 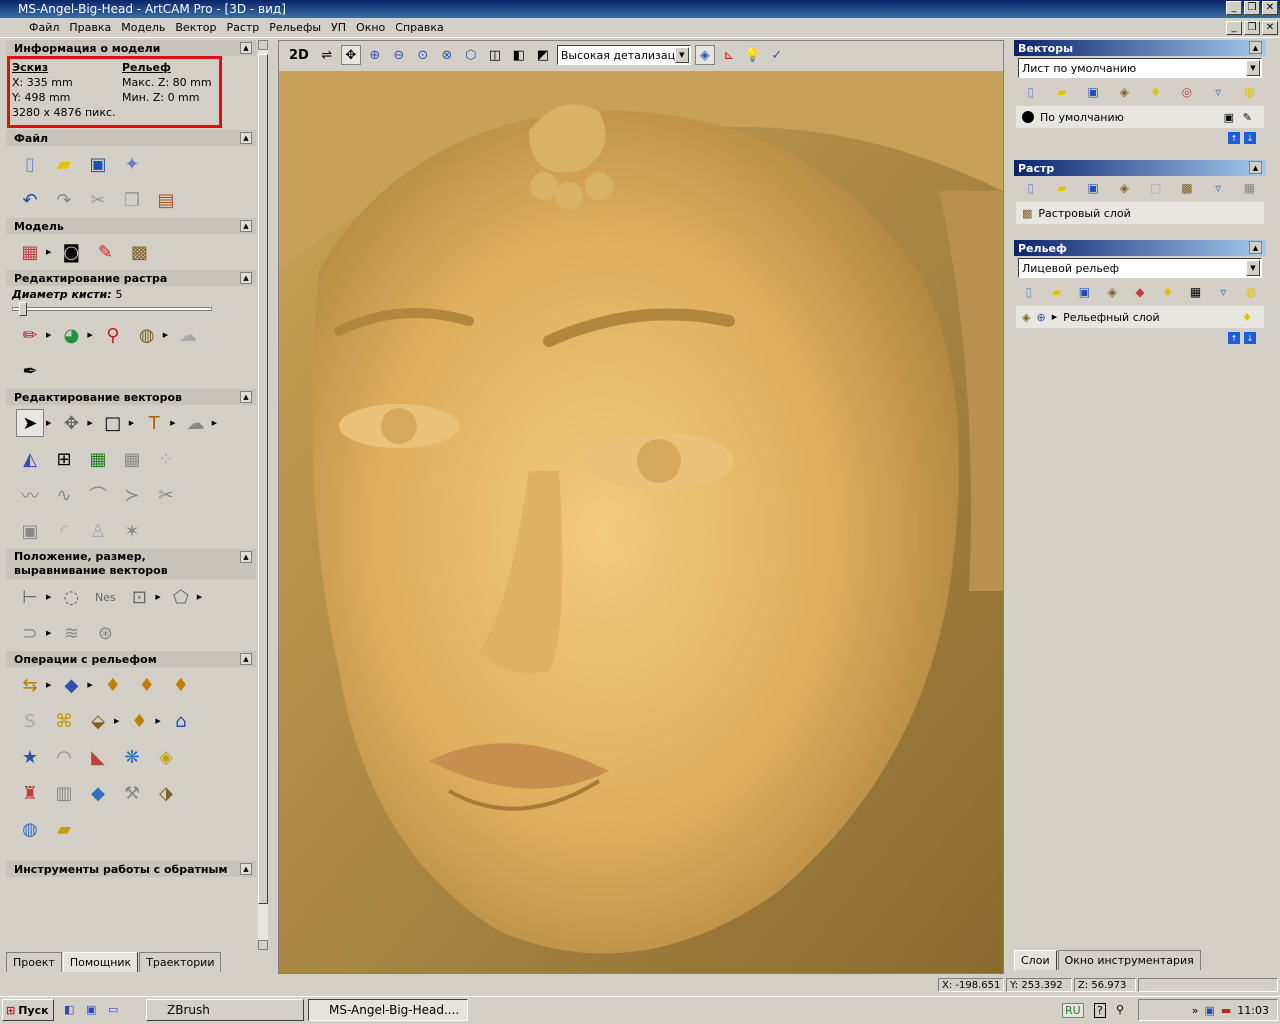 What do you see at coordinates (64, 200) in the screenshot?
I see `redo-icon: ↷` at bounding box center [64, 200].